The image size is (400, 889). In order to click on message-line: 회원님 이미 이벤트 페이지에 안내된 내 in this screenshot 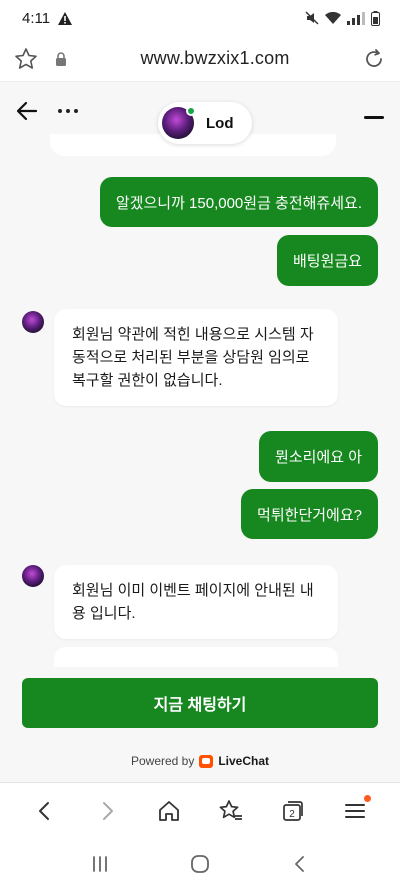, I will do `click(193, 590)`.